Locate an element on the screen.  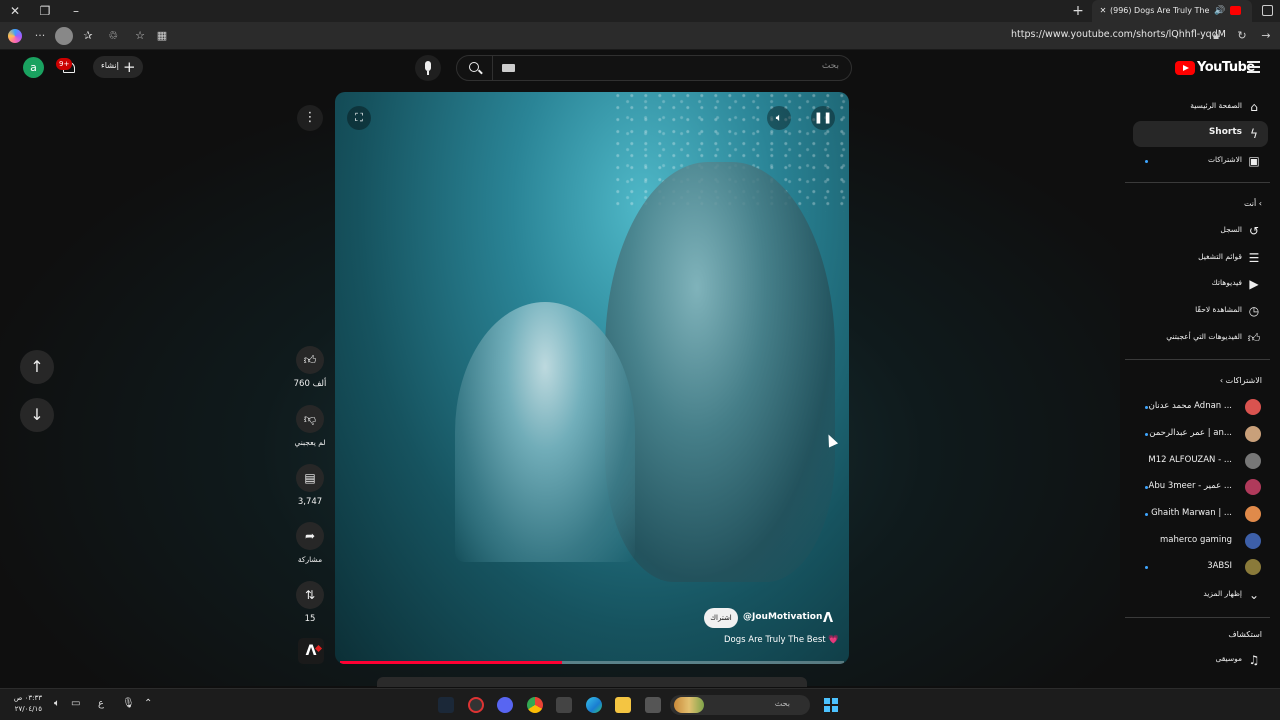
sidebar-item-shorts: Shorts ϟ is located at coordinates (1200, 134).